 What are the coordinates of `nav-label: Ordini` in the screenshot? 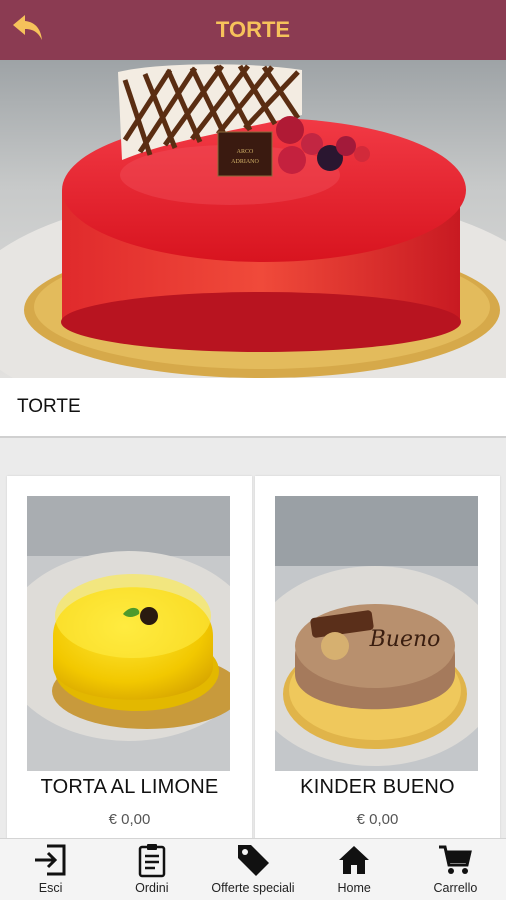 It's located at (152, 888).